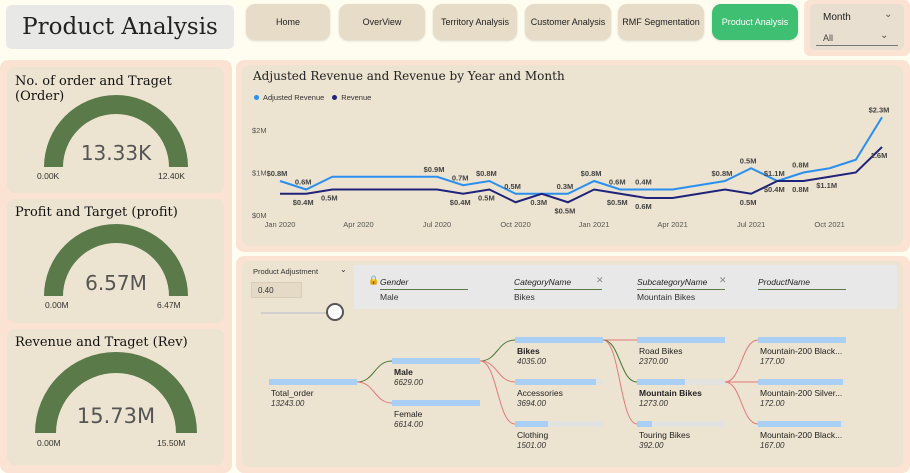 This screenshot has width=910, height=473. I want to click on x-tick-label: Jan 2021, so click(594, 224).